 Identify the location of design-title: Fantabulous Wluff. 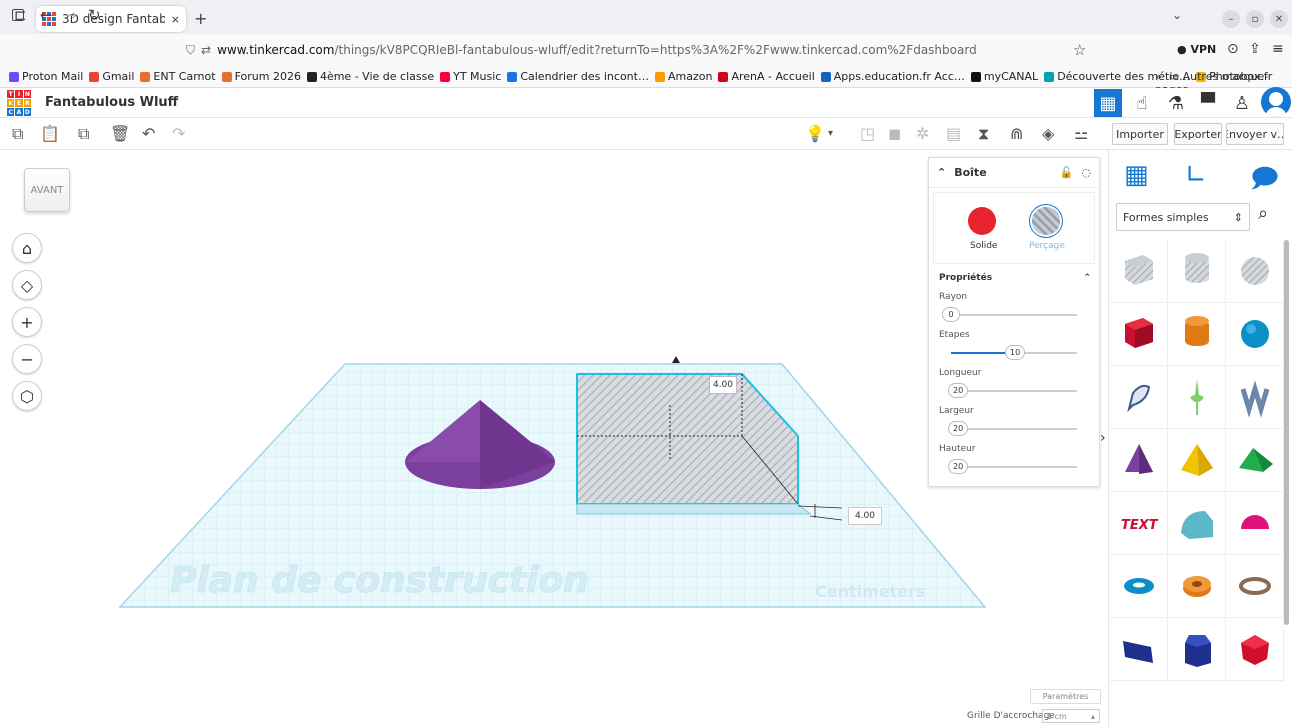
(111, 102).